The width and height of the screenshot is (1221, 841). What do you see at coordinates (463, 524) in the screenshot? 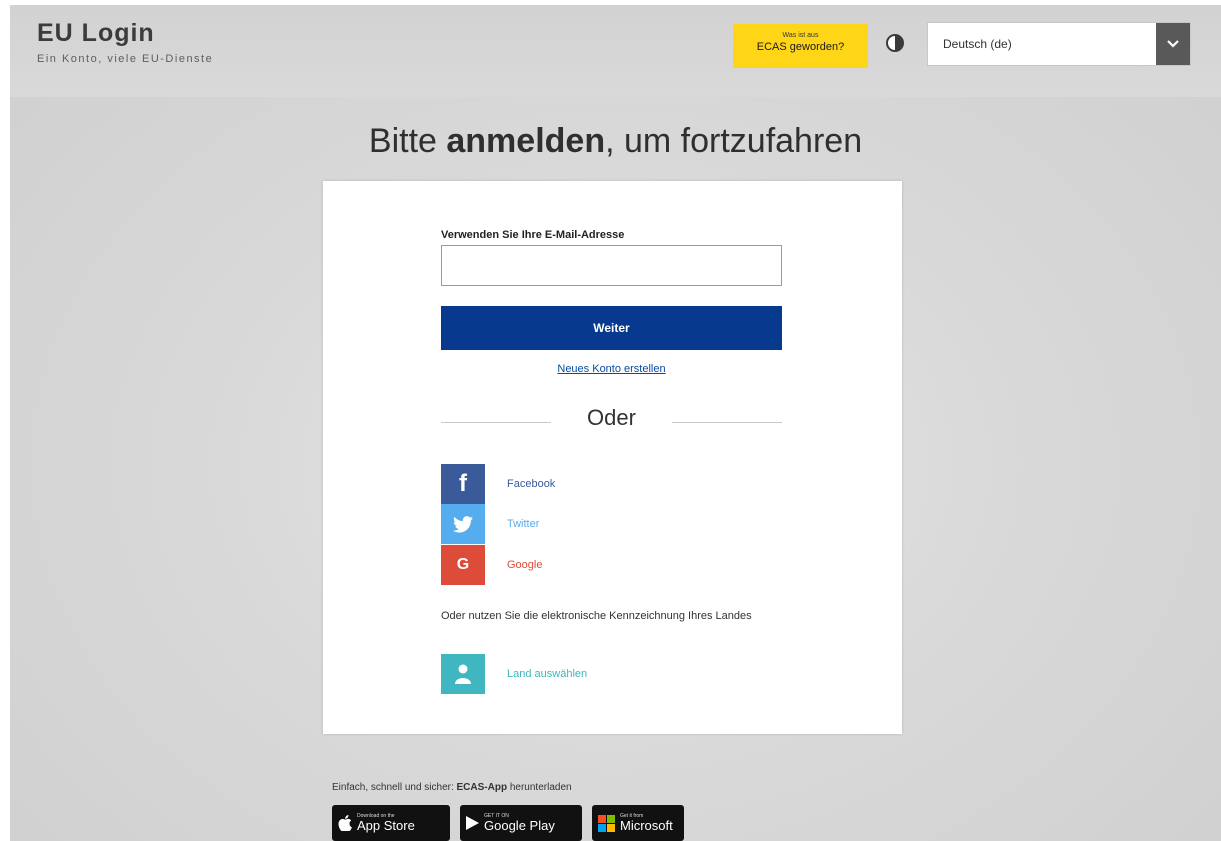
I see `twitter-icon` at bounding box center [463, 524].